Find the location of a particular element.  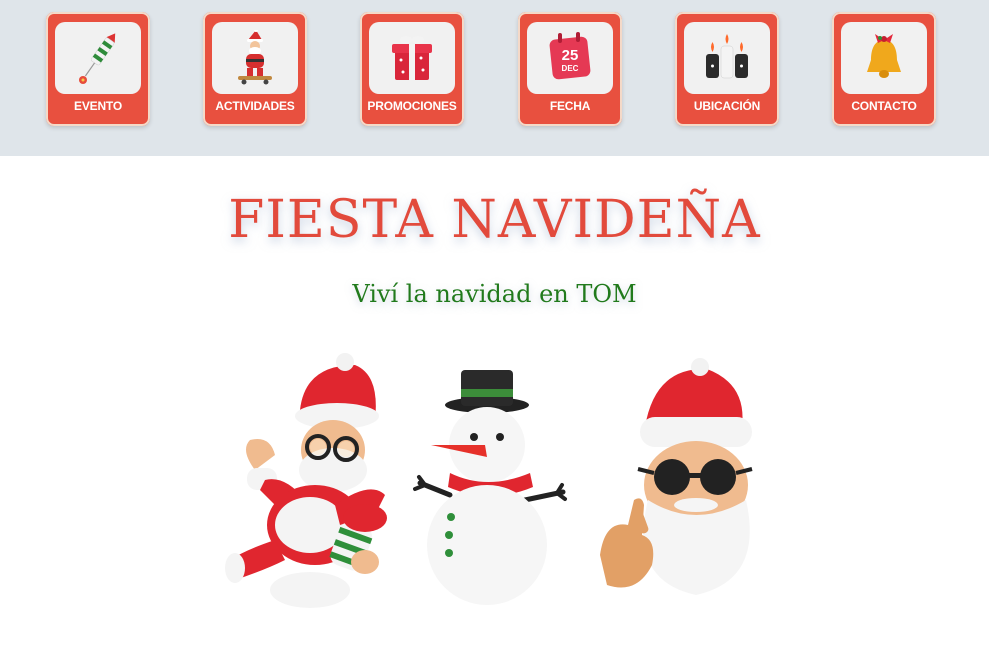

santa-kicking-illustration is located at coordinates (306, 480).